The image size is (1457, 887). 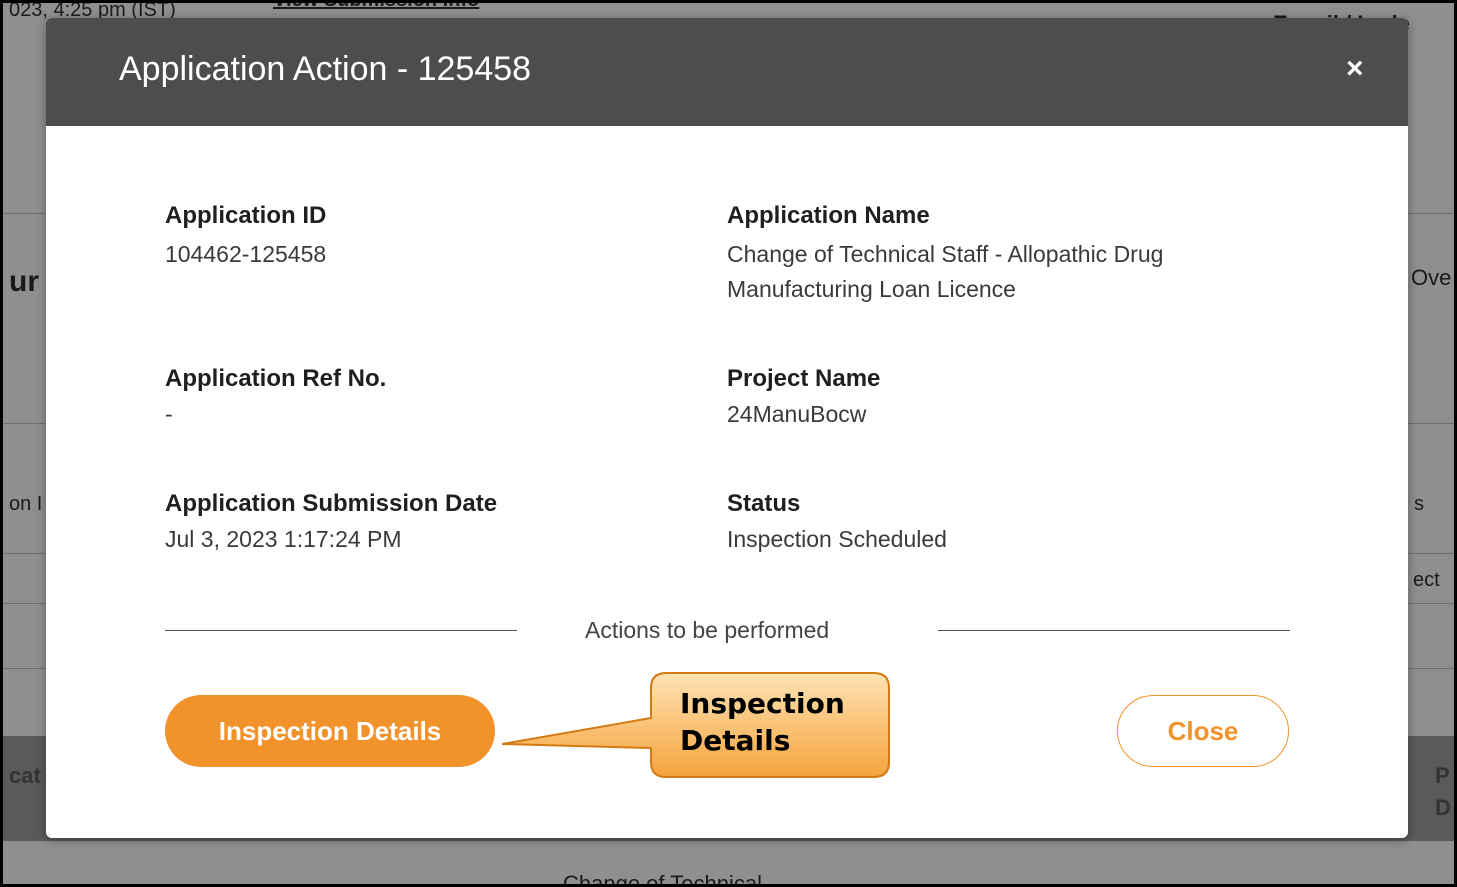 What do you see at coordinates (762, 722) in the screenshot?
I see `callout-label: Inspection Details` at bounding box center [762, 722].